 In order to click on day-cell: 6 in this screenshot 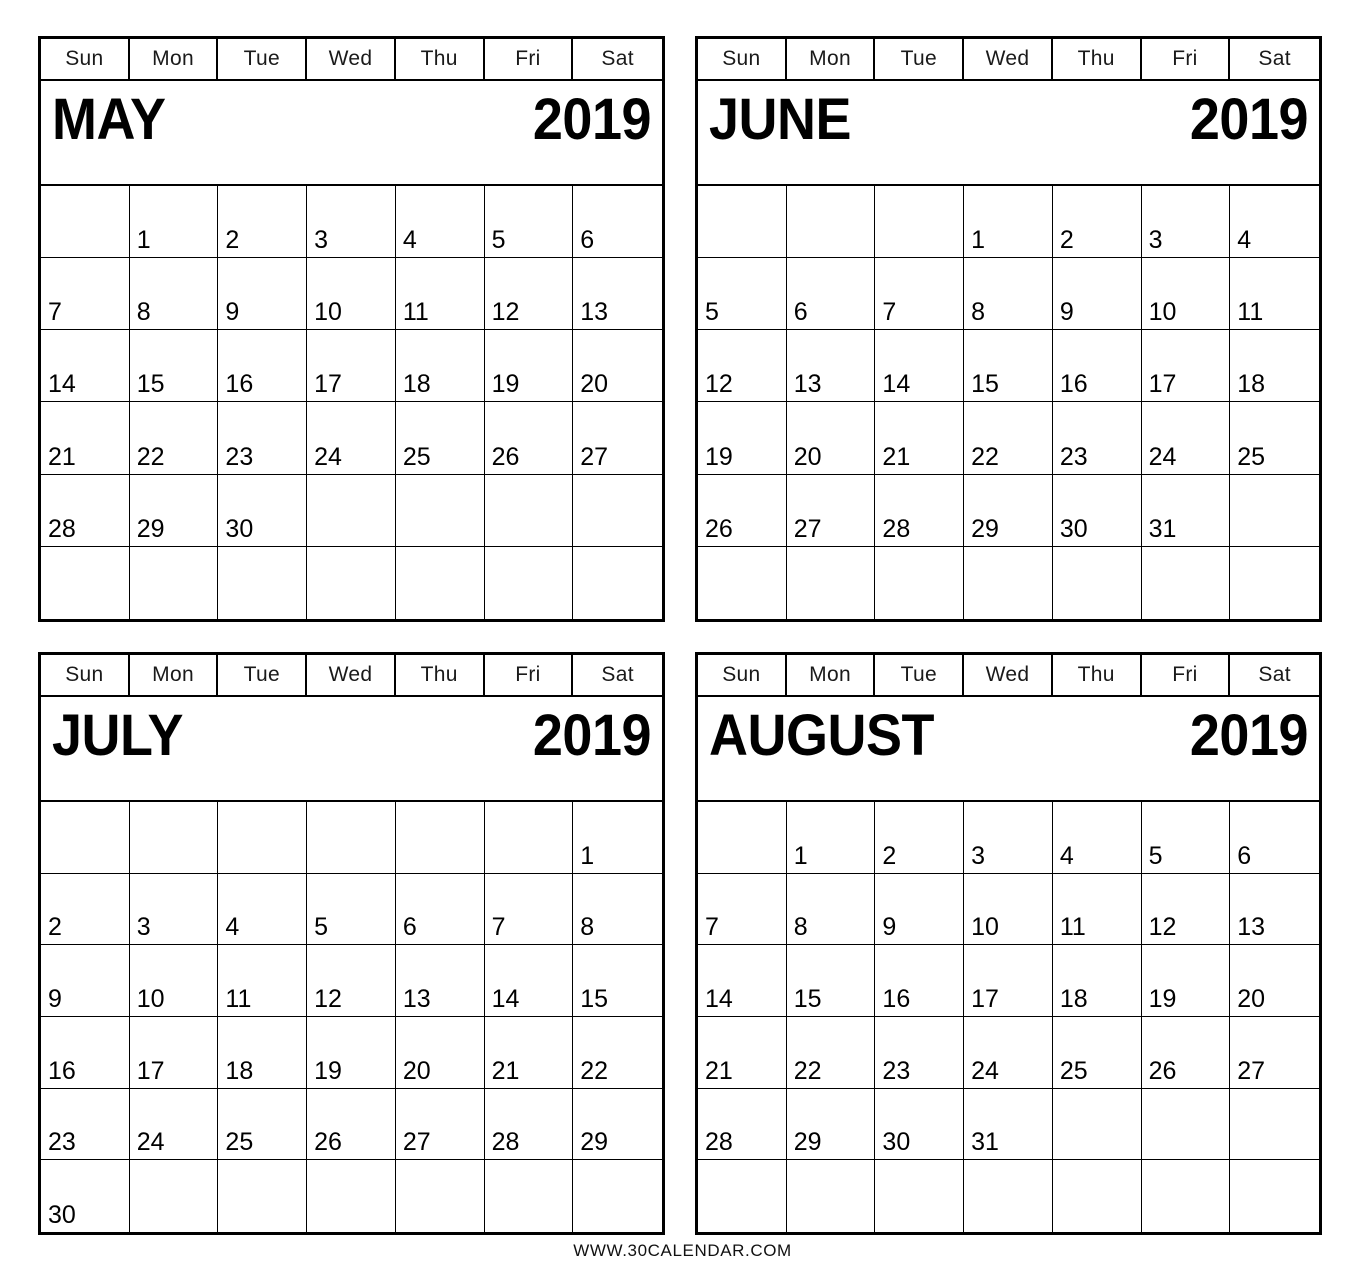, I will do `click(617, 222)`.